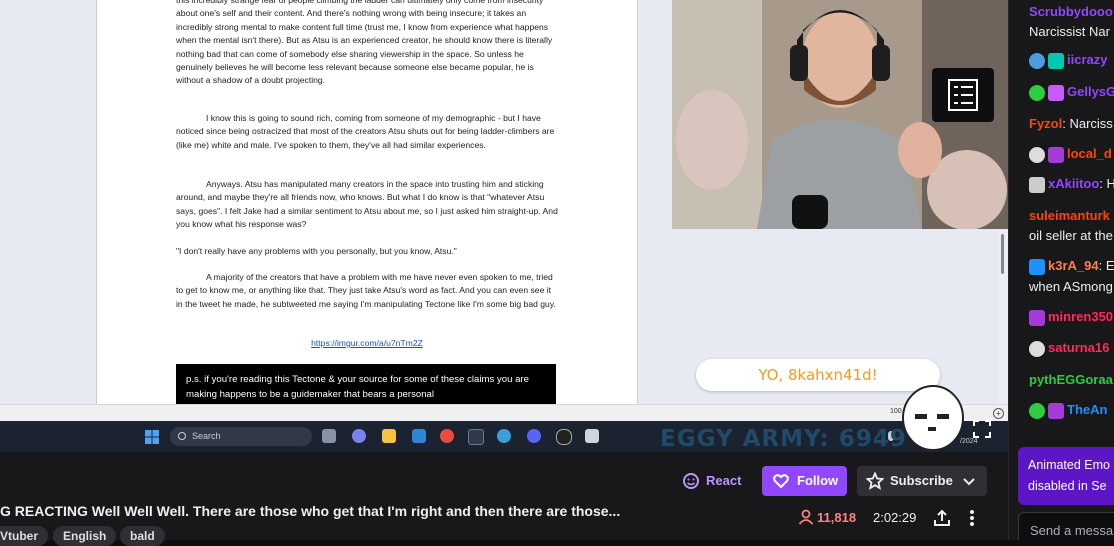 This screenshot has width=1114, height=546. I want to click on chat-message: Narcissist Nar, so click(1069, 31).